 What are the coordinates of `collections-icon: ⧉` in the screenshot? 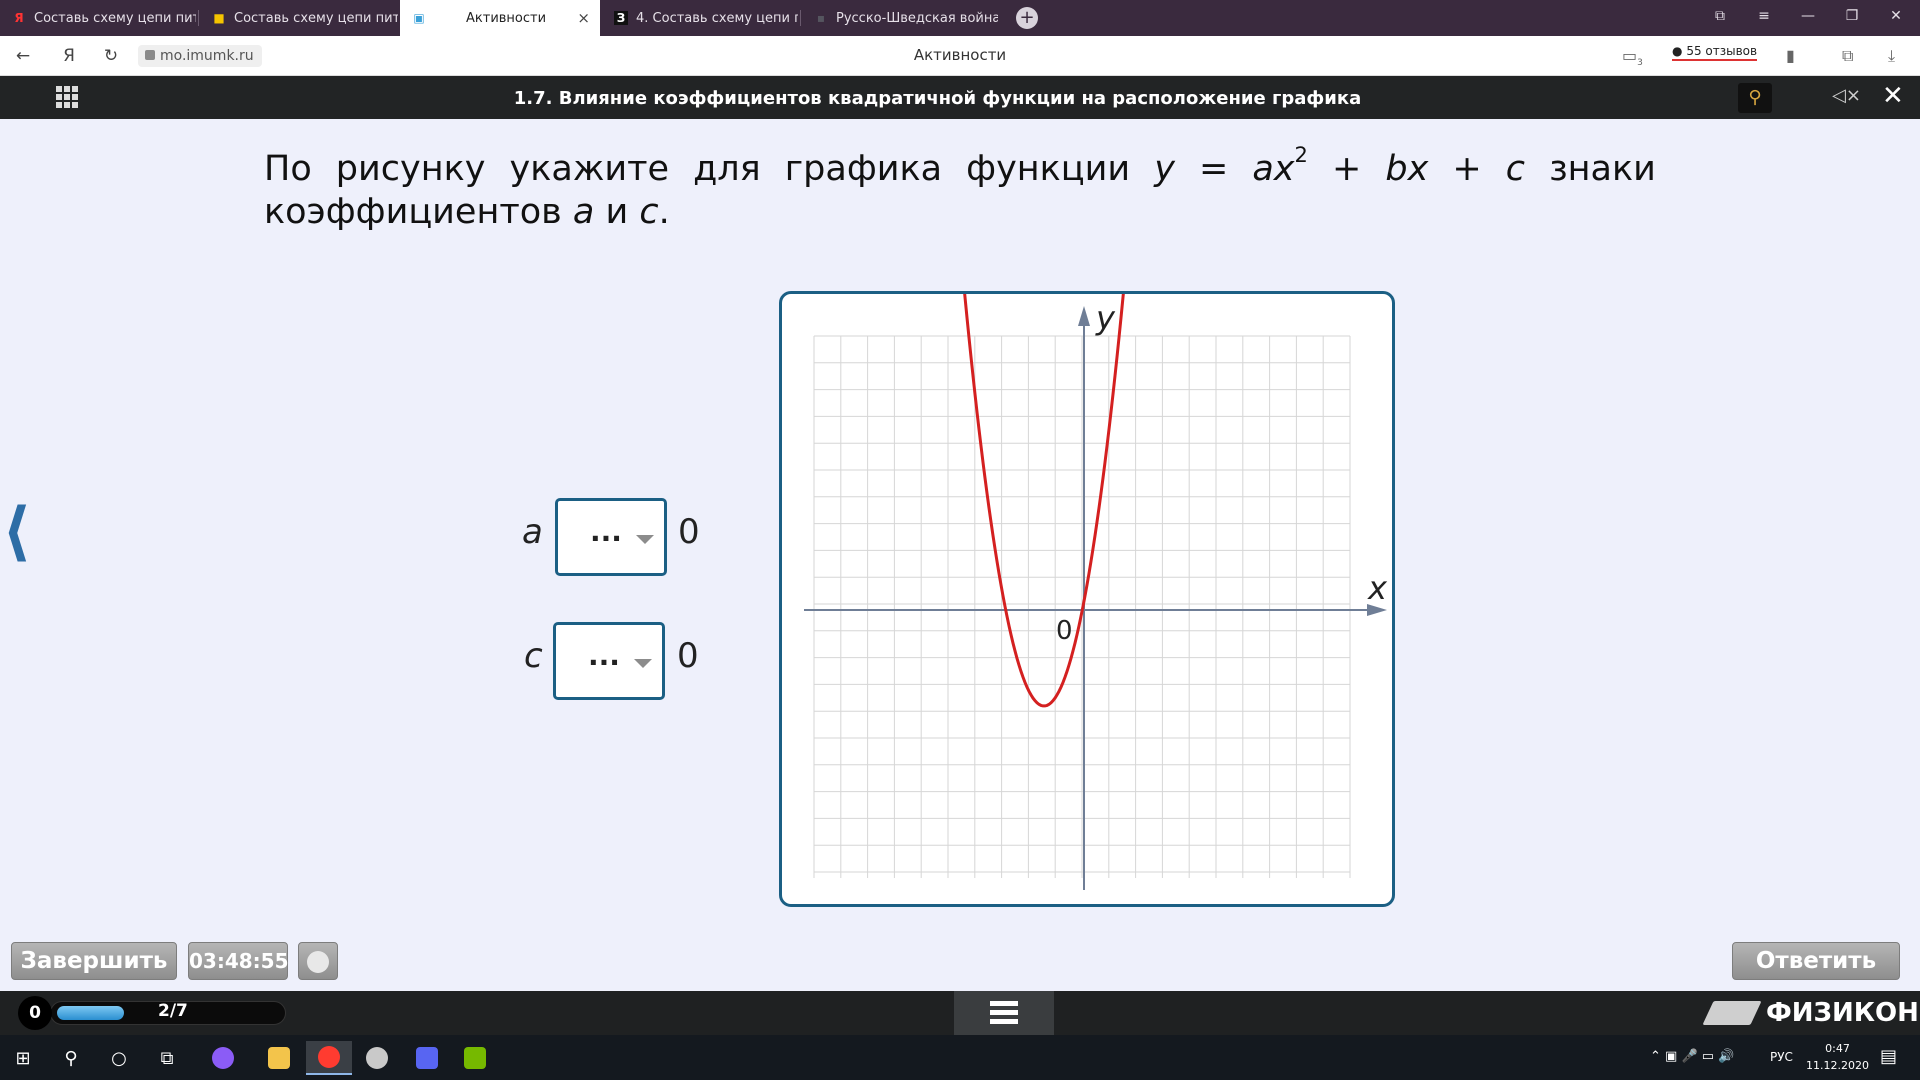 It's located at (1847, 56).